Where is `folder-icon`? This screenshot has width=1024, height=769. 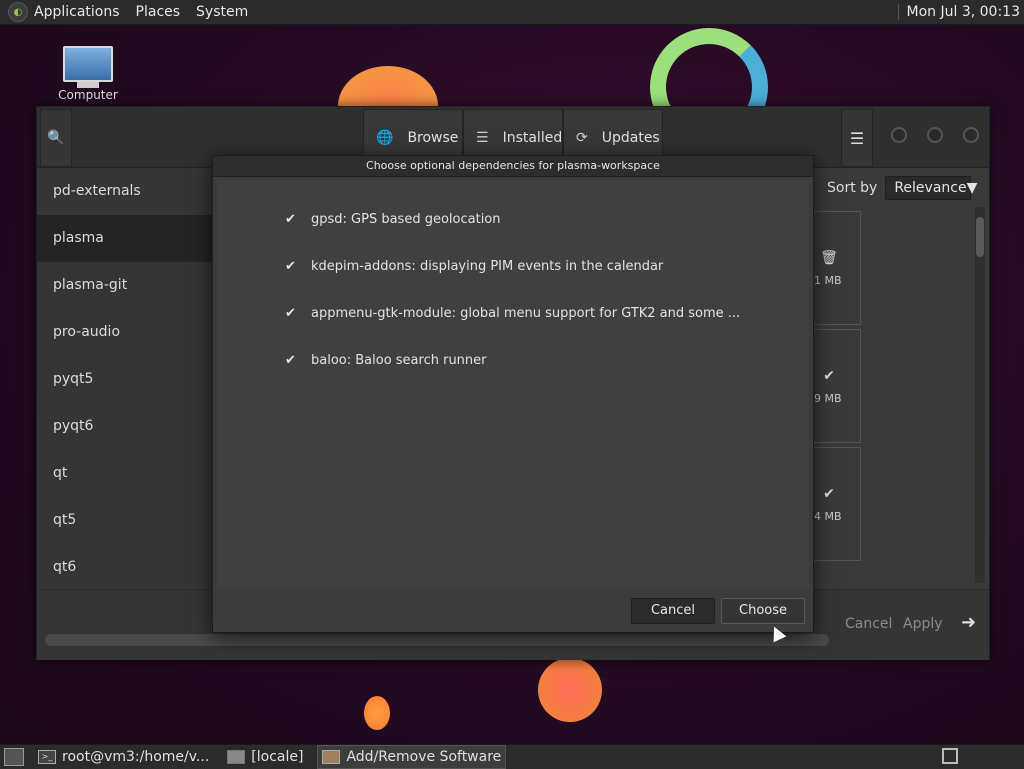 folder-icon is located at coordinates (236, 757).